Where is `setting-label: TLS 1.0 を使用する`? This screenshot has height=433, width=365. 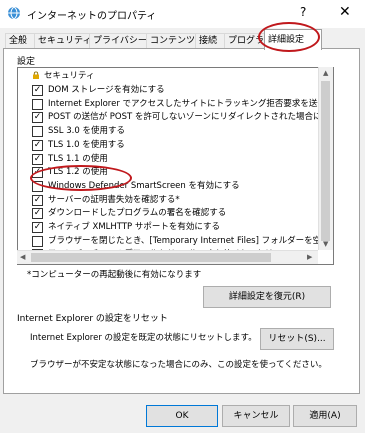
setting-label: TLS 1.0 を使用する is located at coordinates (86, 144).